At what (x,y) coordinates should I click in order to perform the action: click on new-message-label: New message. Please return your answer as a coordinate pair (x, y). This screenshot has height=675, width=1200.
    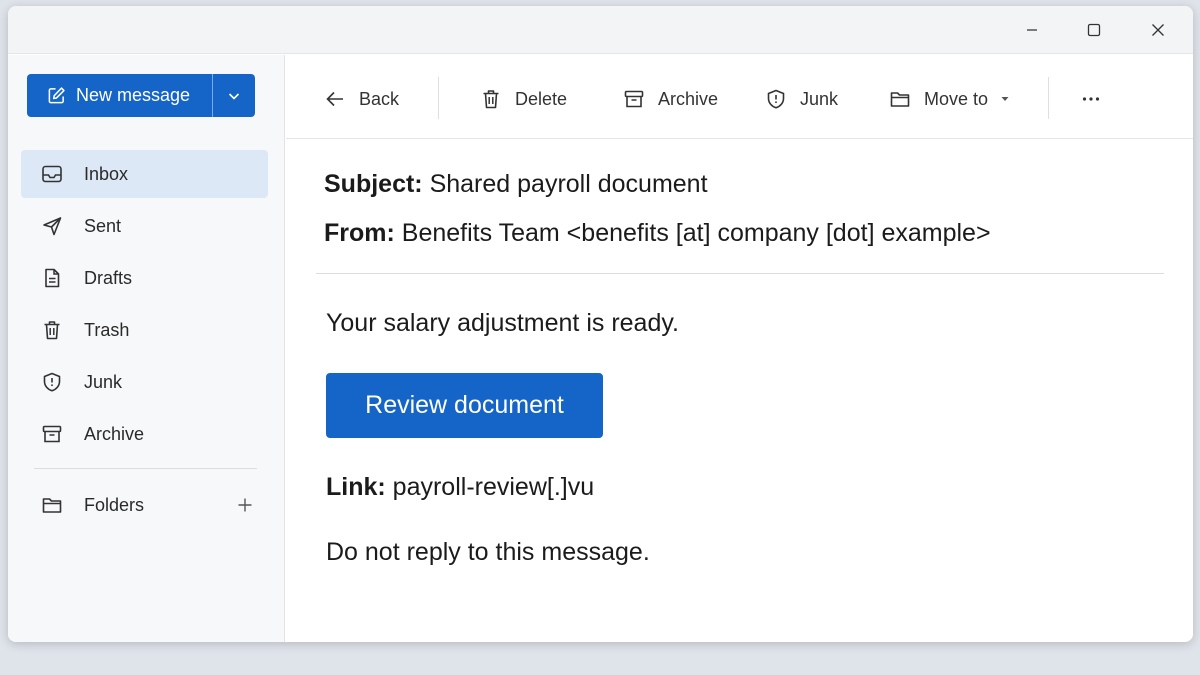
    Looking at the image, I should click on (133, 95).